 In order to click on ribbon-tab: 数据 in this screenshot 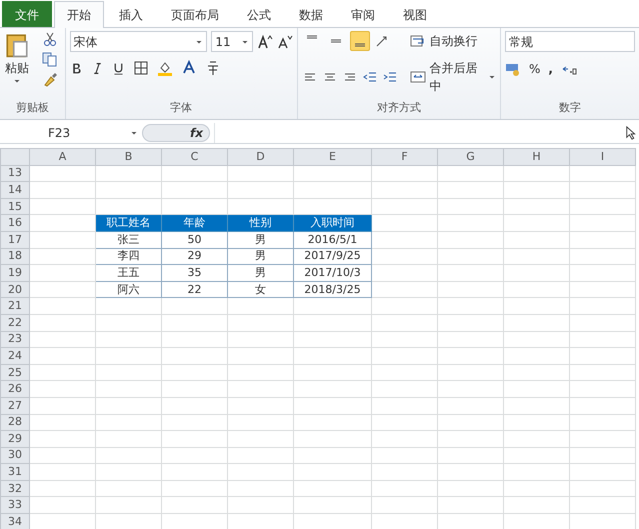, I will do `click(311, 14)`.